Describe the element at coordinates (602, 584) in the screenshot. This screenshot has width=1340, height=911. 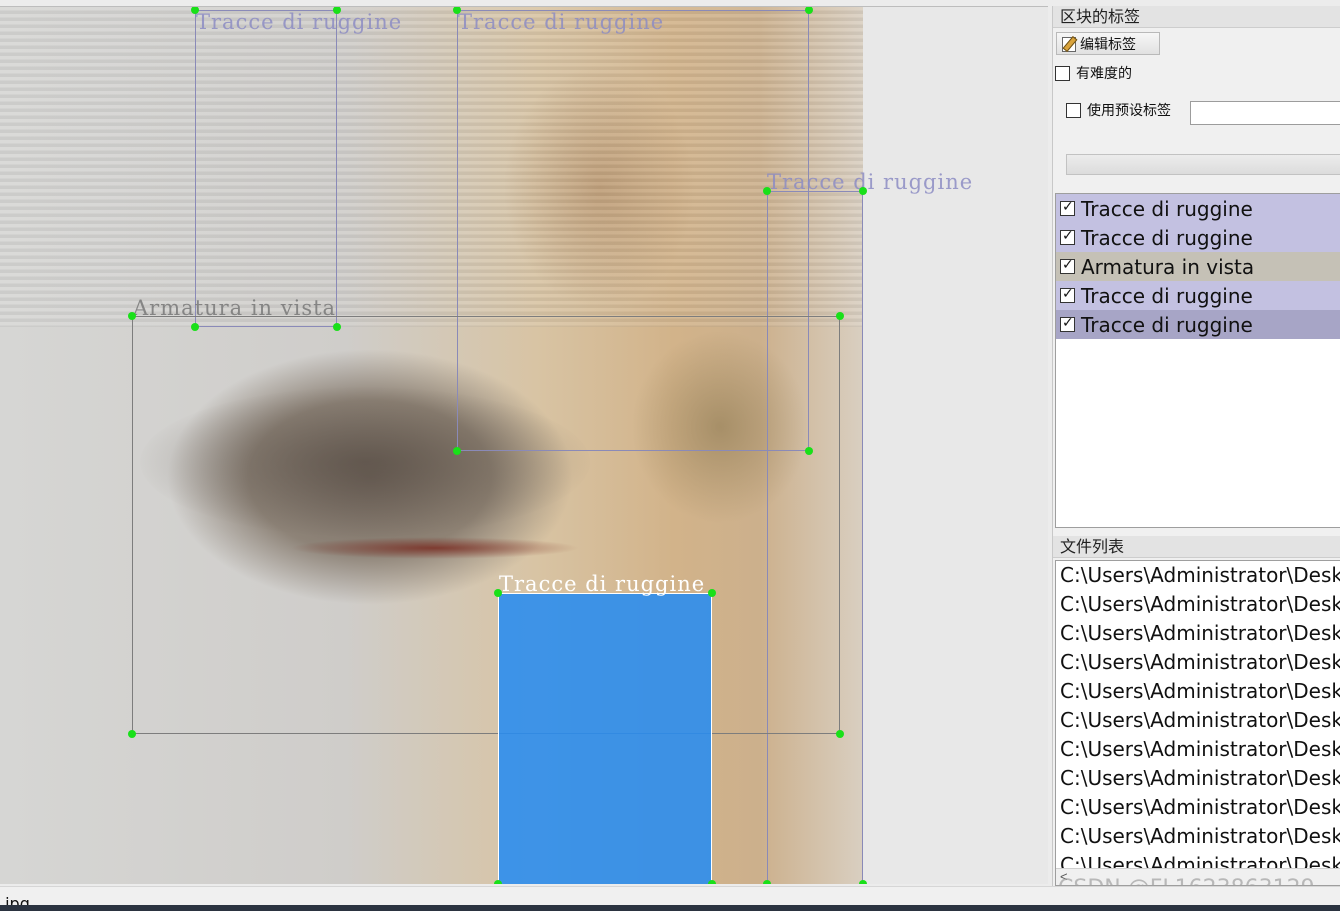
I see `bbox-tracce-selected-label: Tracce di ruggine` at that location.